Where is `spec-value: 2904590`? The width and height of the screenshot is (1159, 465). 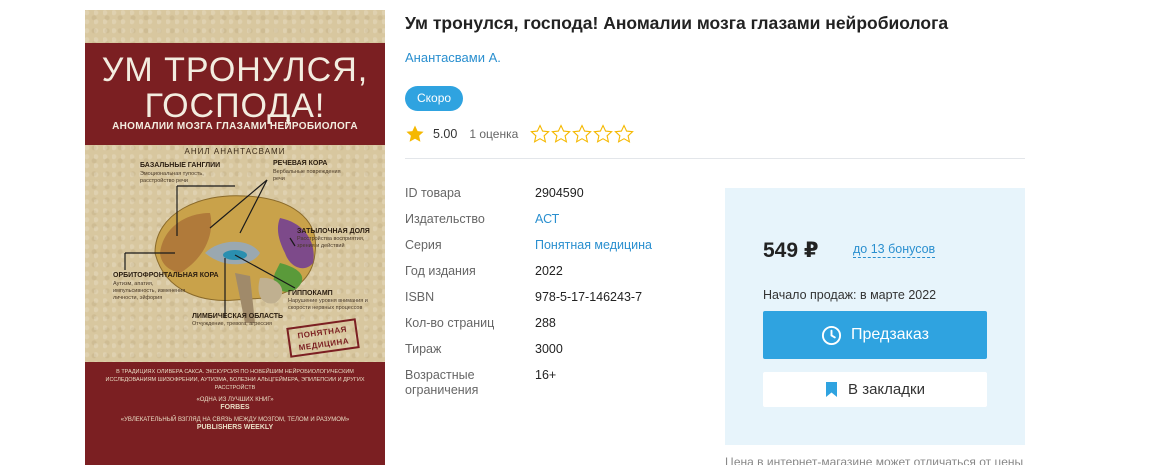 spec-value: 2904590 is located at coordinates (559, 193).